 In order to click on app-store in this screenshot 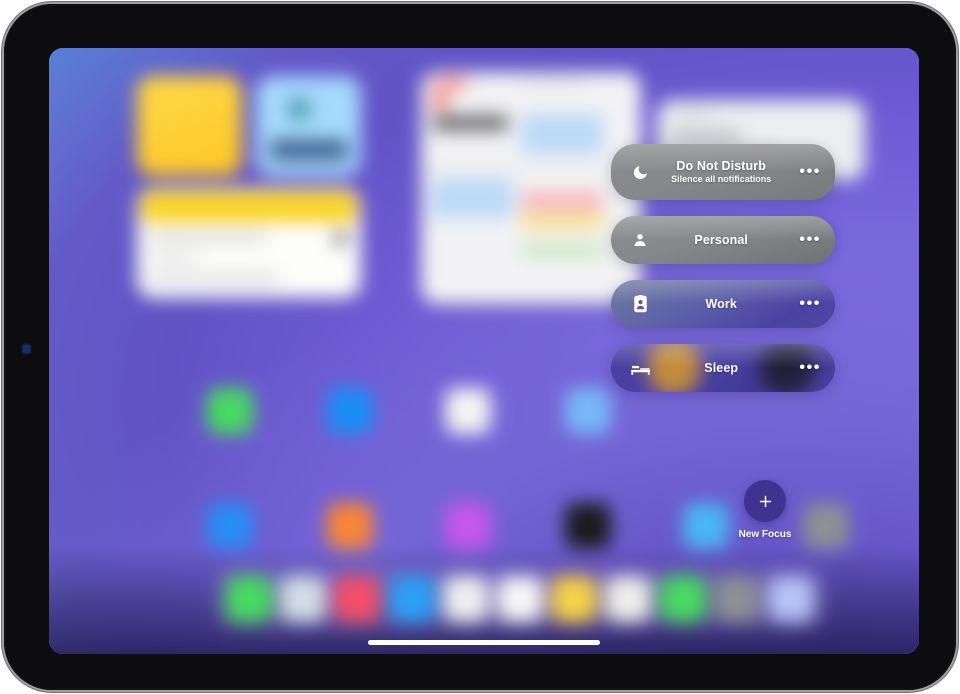, I will do `click(588, 411)`.